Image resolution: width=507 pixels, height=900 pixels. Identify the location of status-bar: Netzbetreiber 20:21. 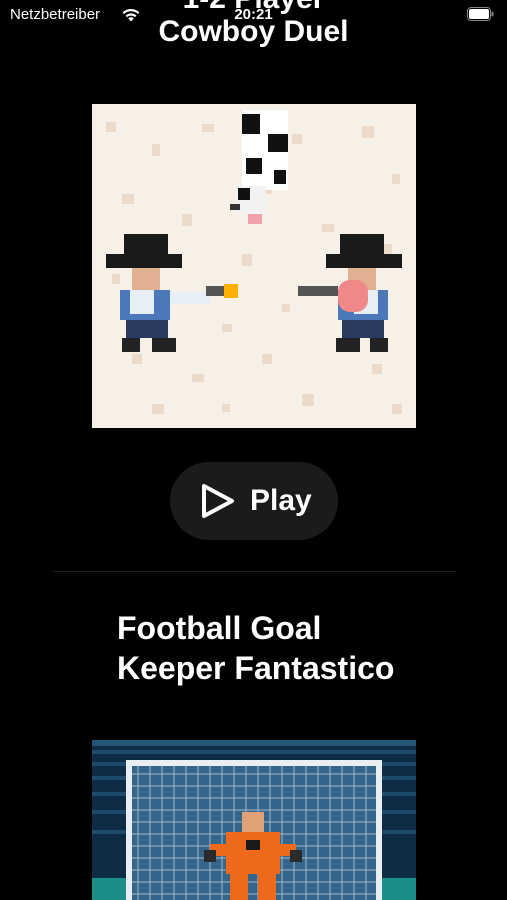
(253, 15).